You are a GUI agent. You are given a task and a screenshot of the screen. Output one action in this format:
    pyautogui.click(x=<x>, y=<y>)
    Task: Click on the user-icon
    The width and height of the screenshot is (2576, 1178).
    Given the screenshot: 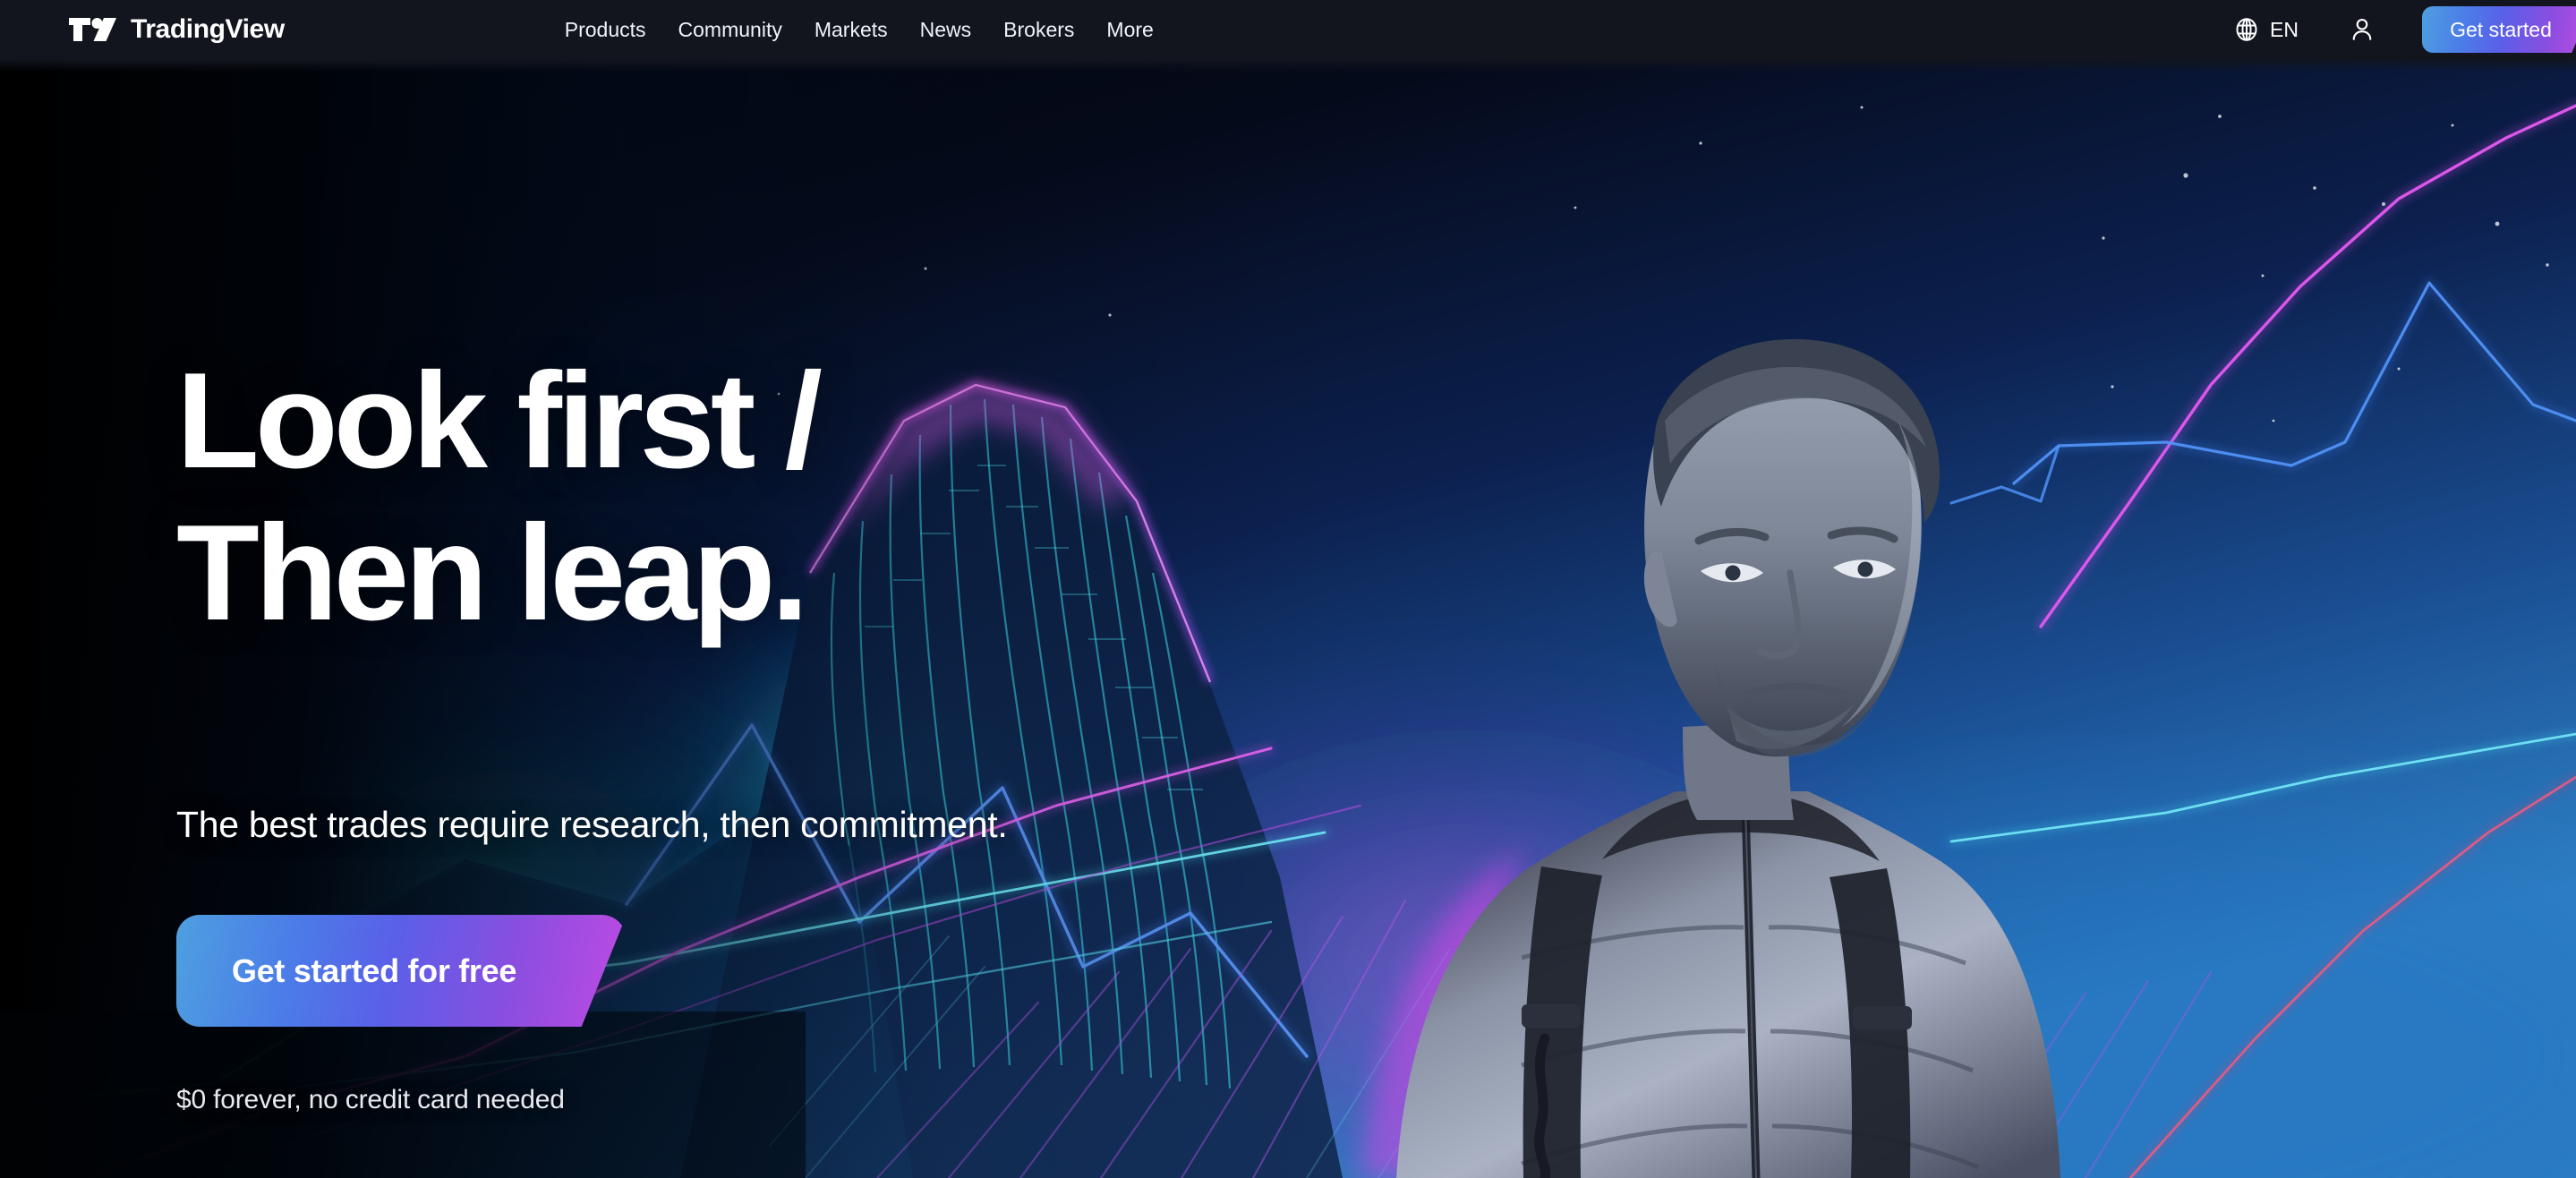 What is the action you would take?
    pyautogui.click(x=2362, y=29)
    